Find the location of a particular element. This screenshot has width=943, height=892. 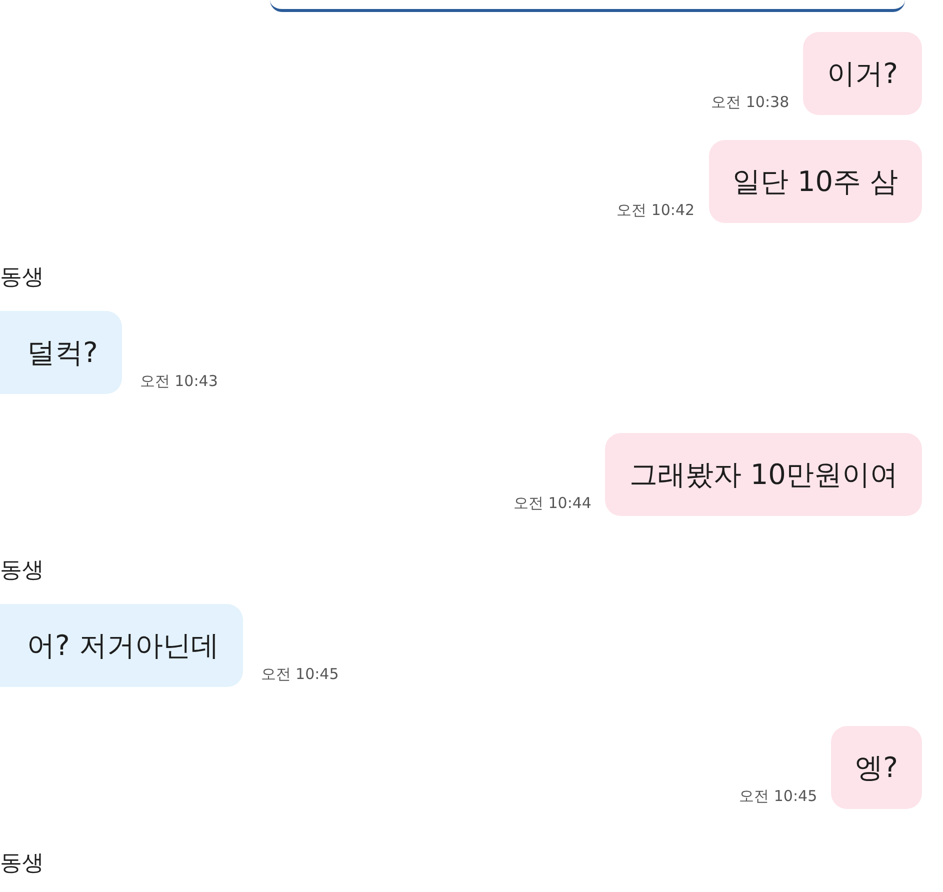

message-bubble: 이거? is located at coordinates (862, 73).